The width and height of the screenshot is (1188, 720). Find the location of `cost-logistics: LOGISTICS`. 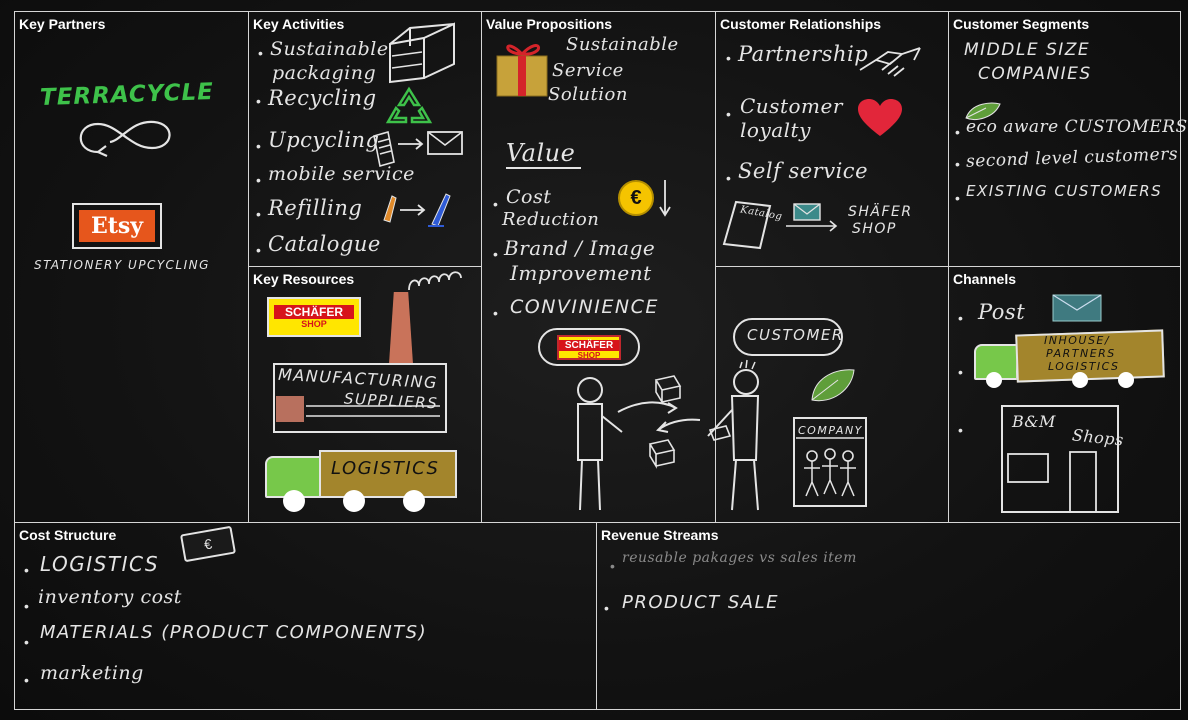

cost-logistics: LOGISTICS is located at coordinates (100, 564).